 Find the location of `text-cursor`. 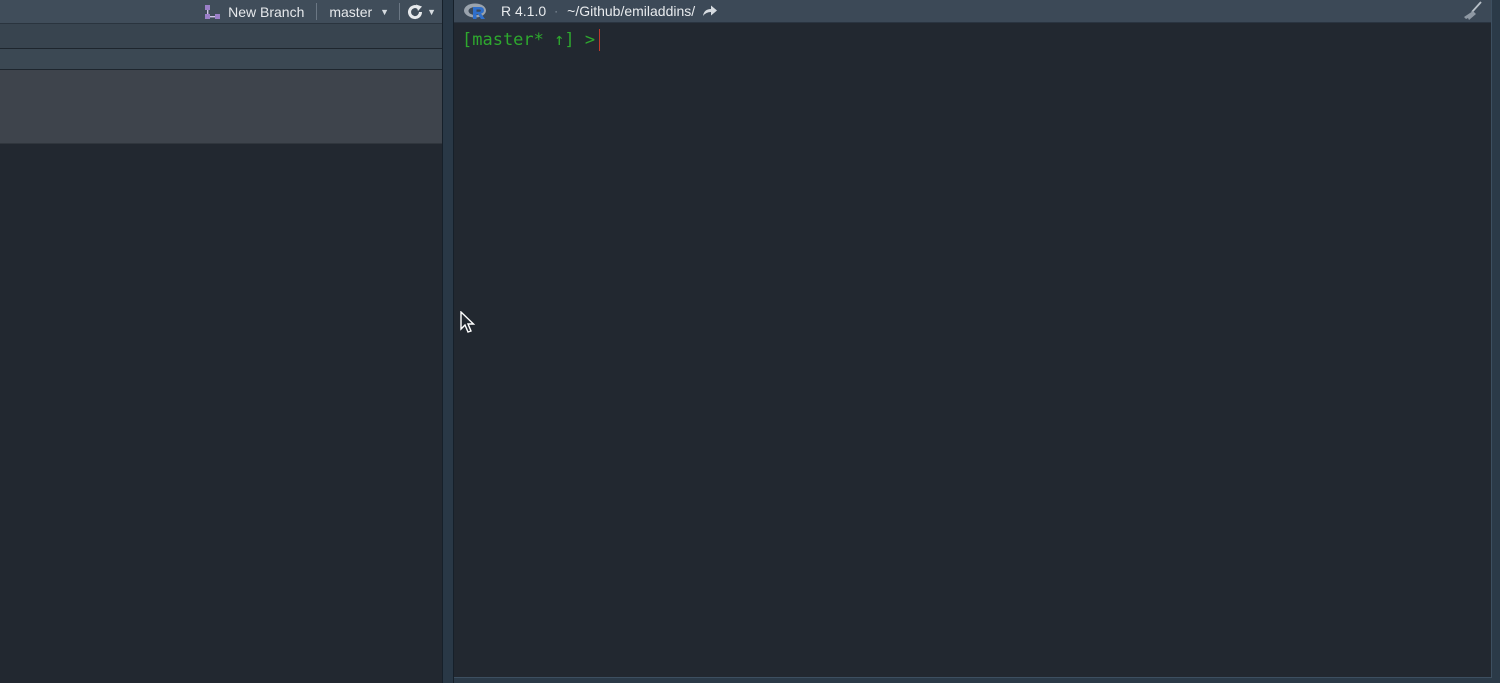

text-cursor is located at coordinates (600, 40).